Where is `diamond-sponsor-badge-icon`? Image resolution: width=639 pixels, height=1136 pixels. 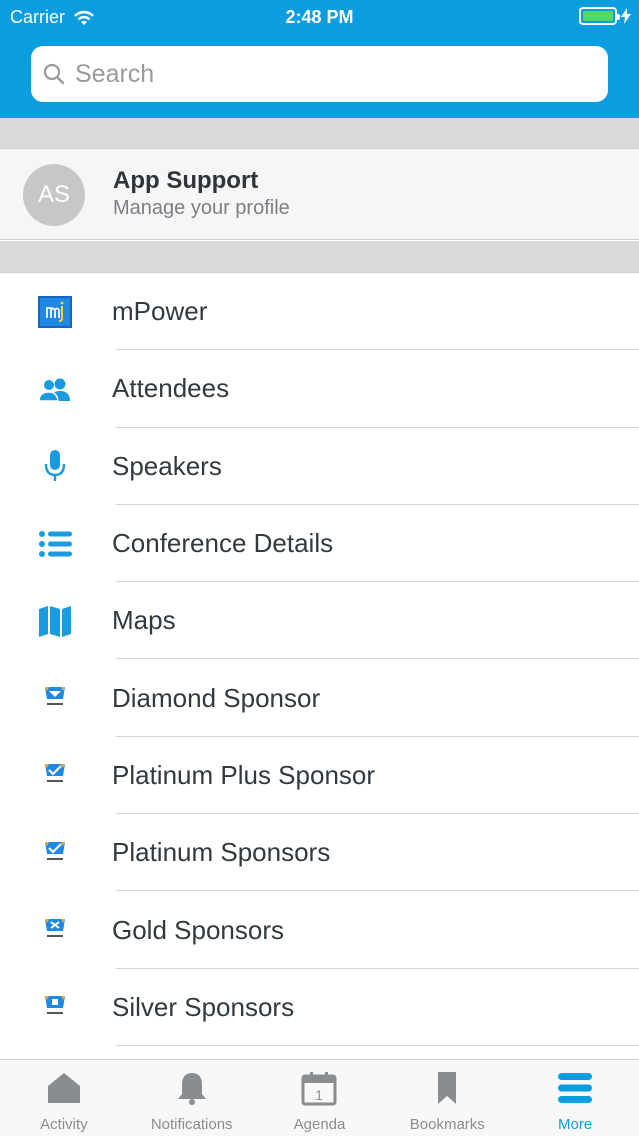 diamond-sponsor-badge-icon is located at coordinates (55, 698).